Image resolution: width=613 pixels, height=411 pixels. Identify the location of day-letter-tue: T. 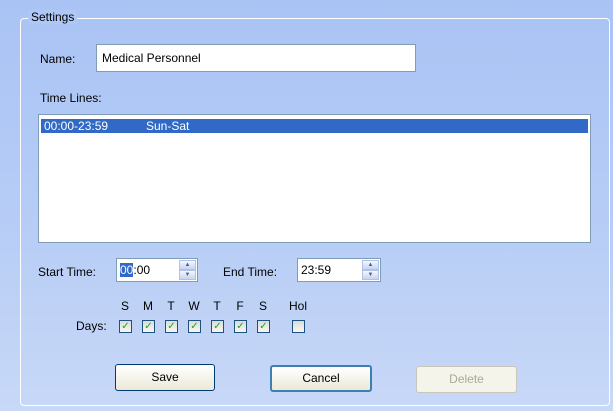
(171, 306).